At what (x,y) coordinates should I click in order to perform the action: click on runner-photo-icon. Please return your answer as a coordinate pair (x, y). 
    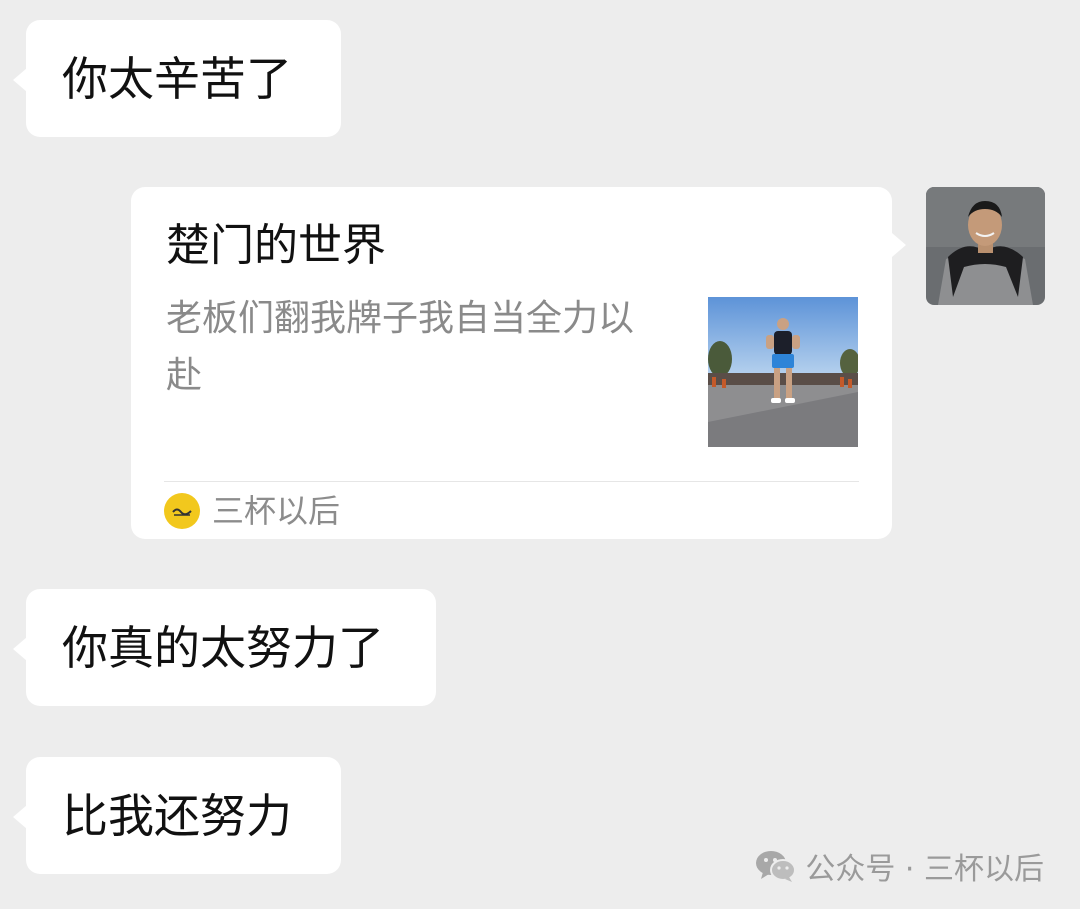
    Looking at the image, I should click on (783, 372).